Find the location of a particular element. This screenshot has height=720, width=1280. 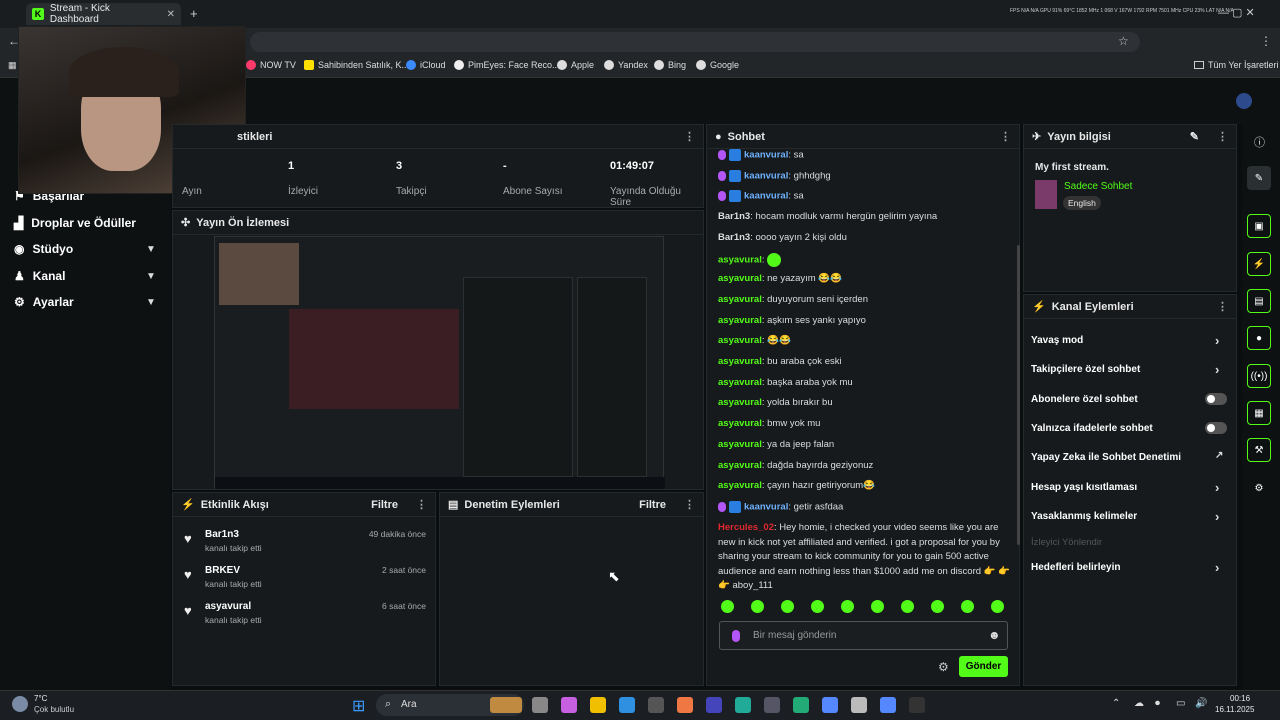

bookmark-bing: Bing is located at coordinates (670, 65).